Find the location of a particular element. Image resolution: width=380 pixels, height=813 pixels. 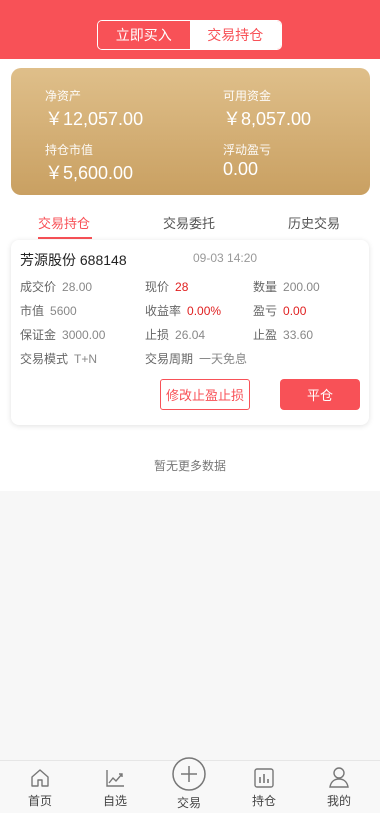

top-header: 立即买入 交易持仓 is located at coordinates (190, 29).